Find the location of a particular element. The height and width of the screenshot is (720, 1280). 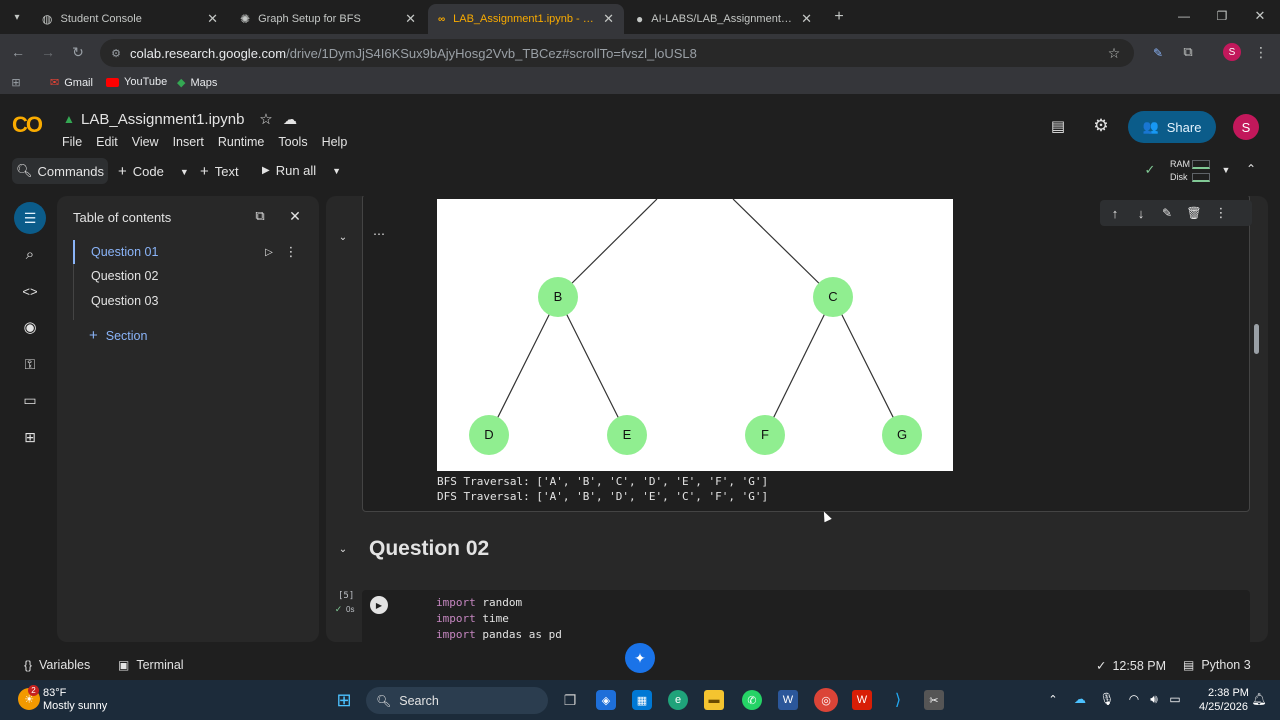

profile-avatar: S is located at coordinates (1232, 52).